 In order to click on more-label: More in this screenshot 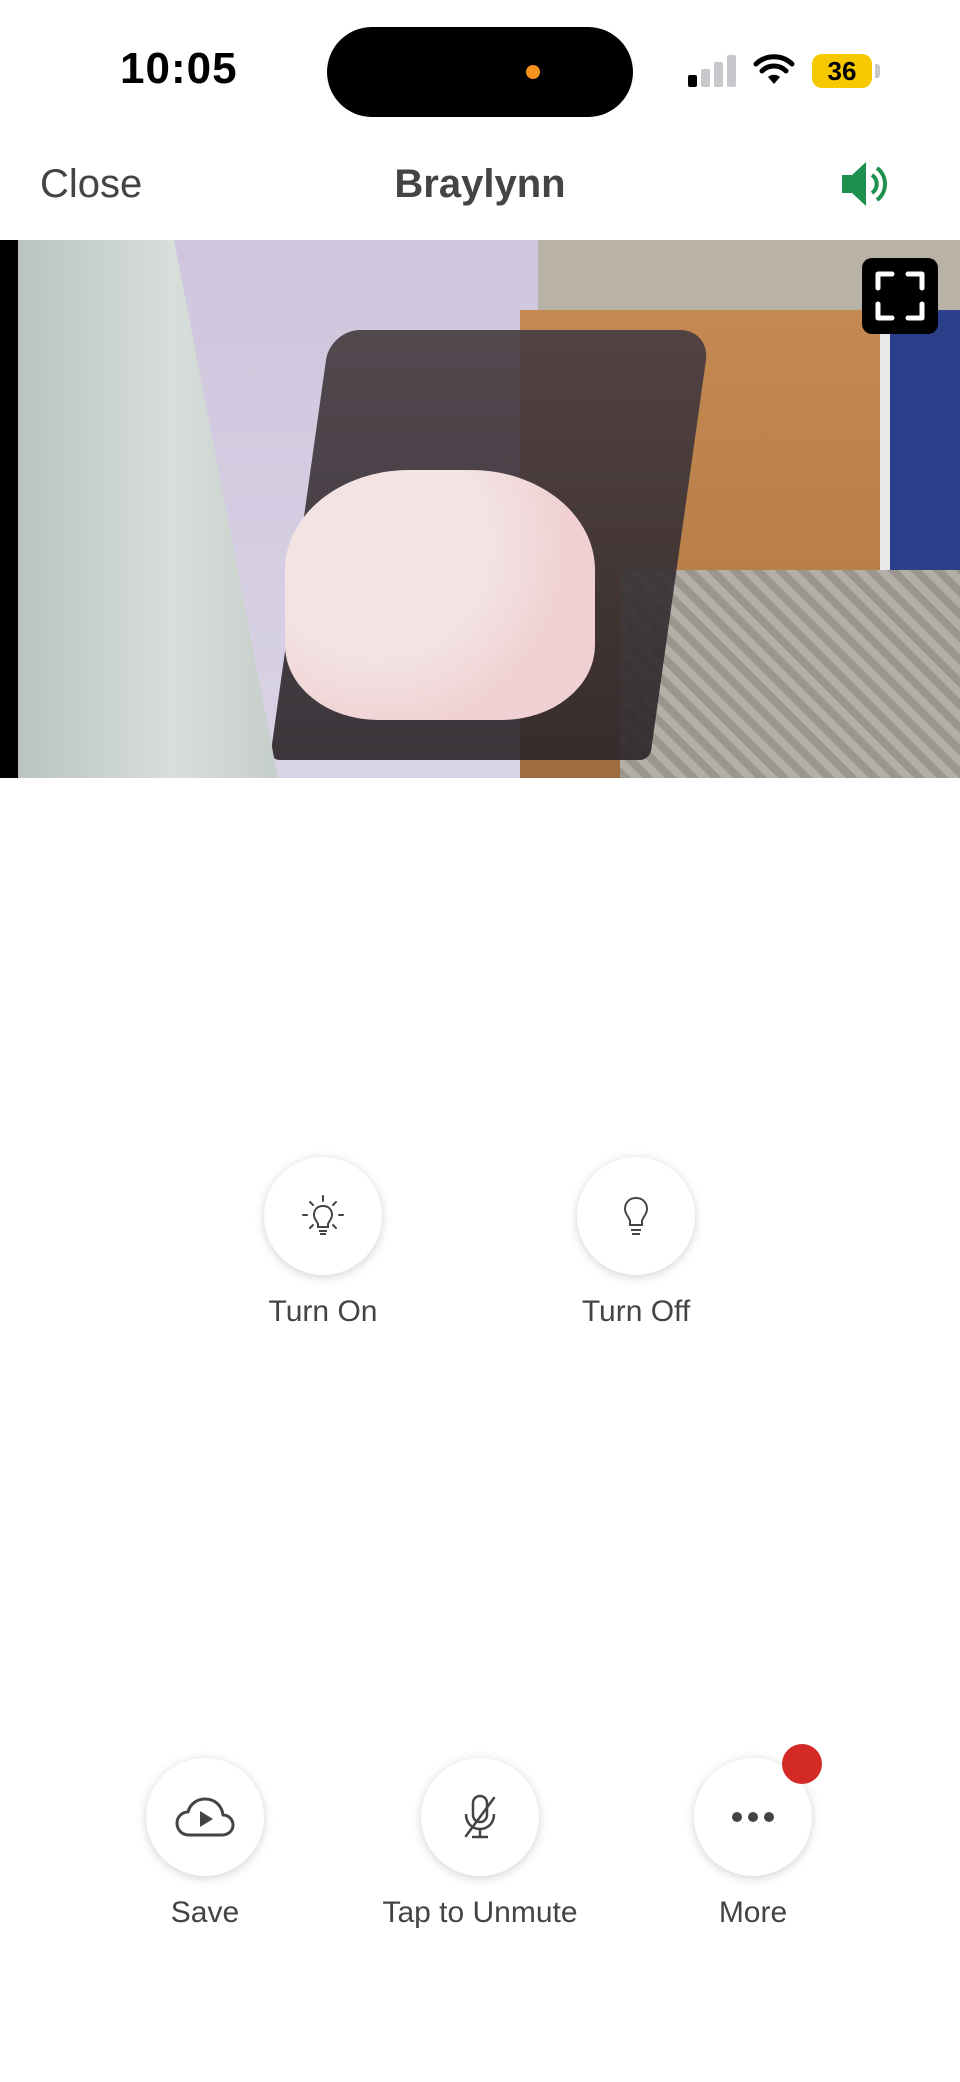, I will do `click(753, 1912)`.